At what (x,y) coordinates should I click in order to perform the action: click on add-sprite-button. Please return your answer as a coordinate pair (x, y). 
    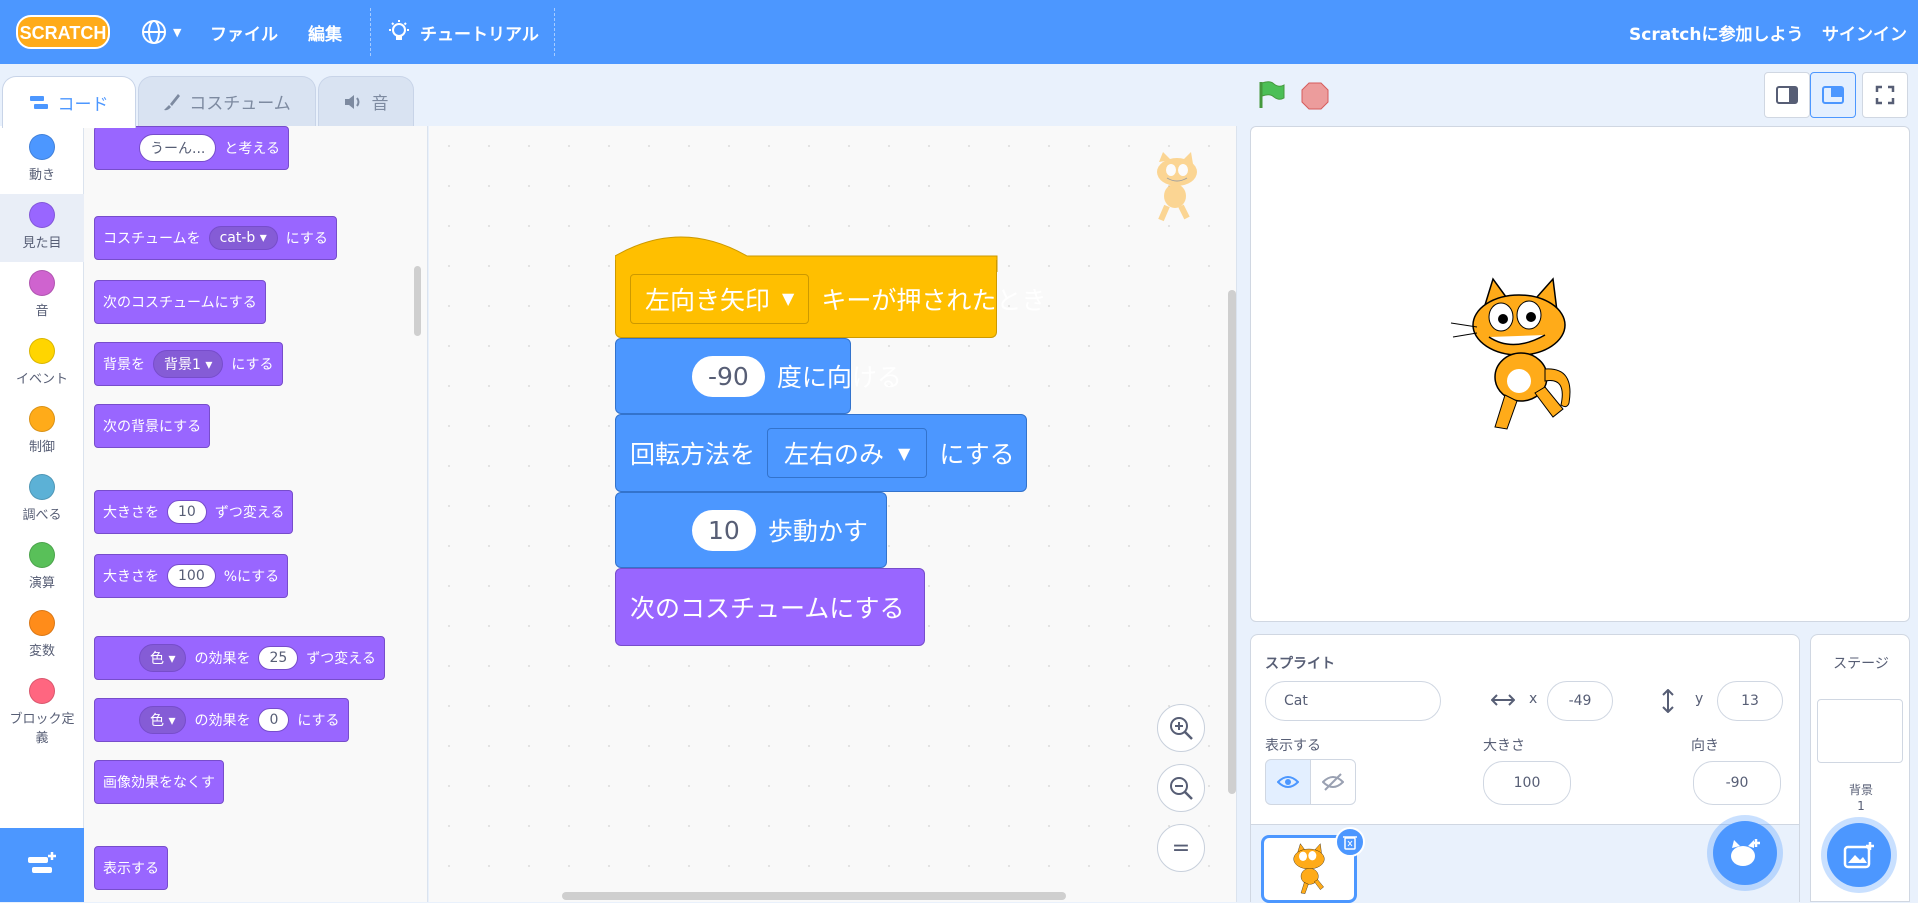
    Looking at the image, I should click on (1745, 853).